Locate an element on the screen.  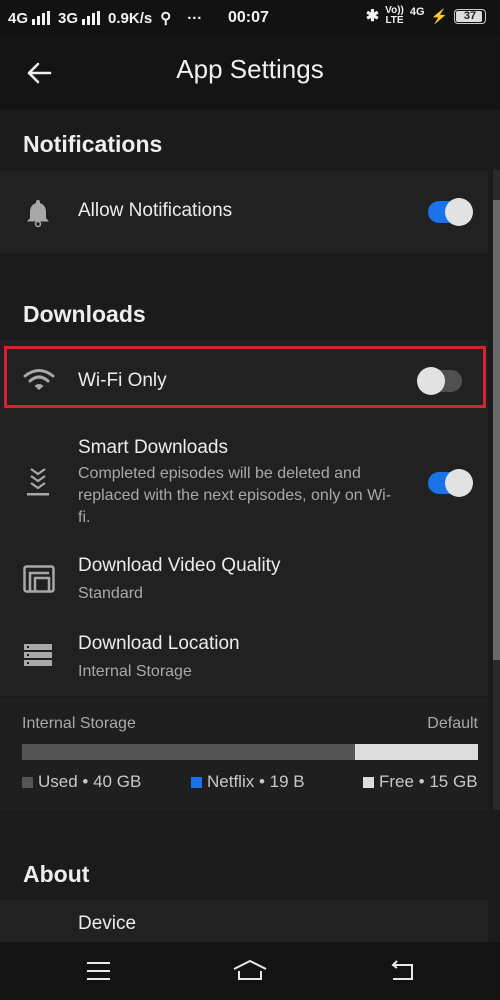
storage-title: Internal Storage is located at coordinates (79, 723).